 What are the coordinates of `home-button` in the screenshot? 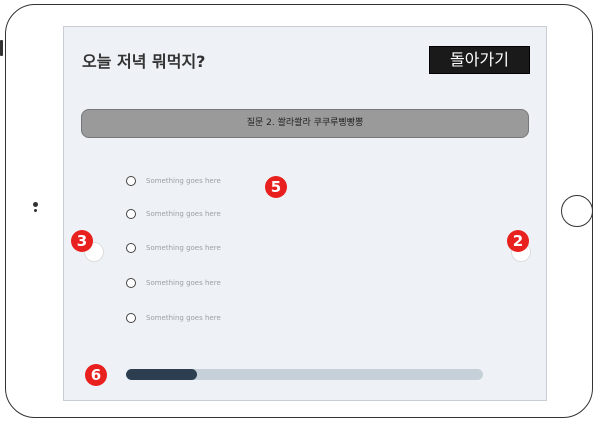 It's located at (577, 211).